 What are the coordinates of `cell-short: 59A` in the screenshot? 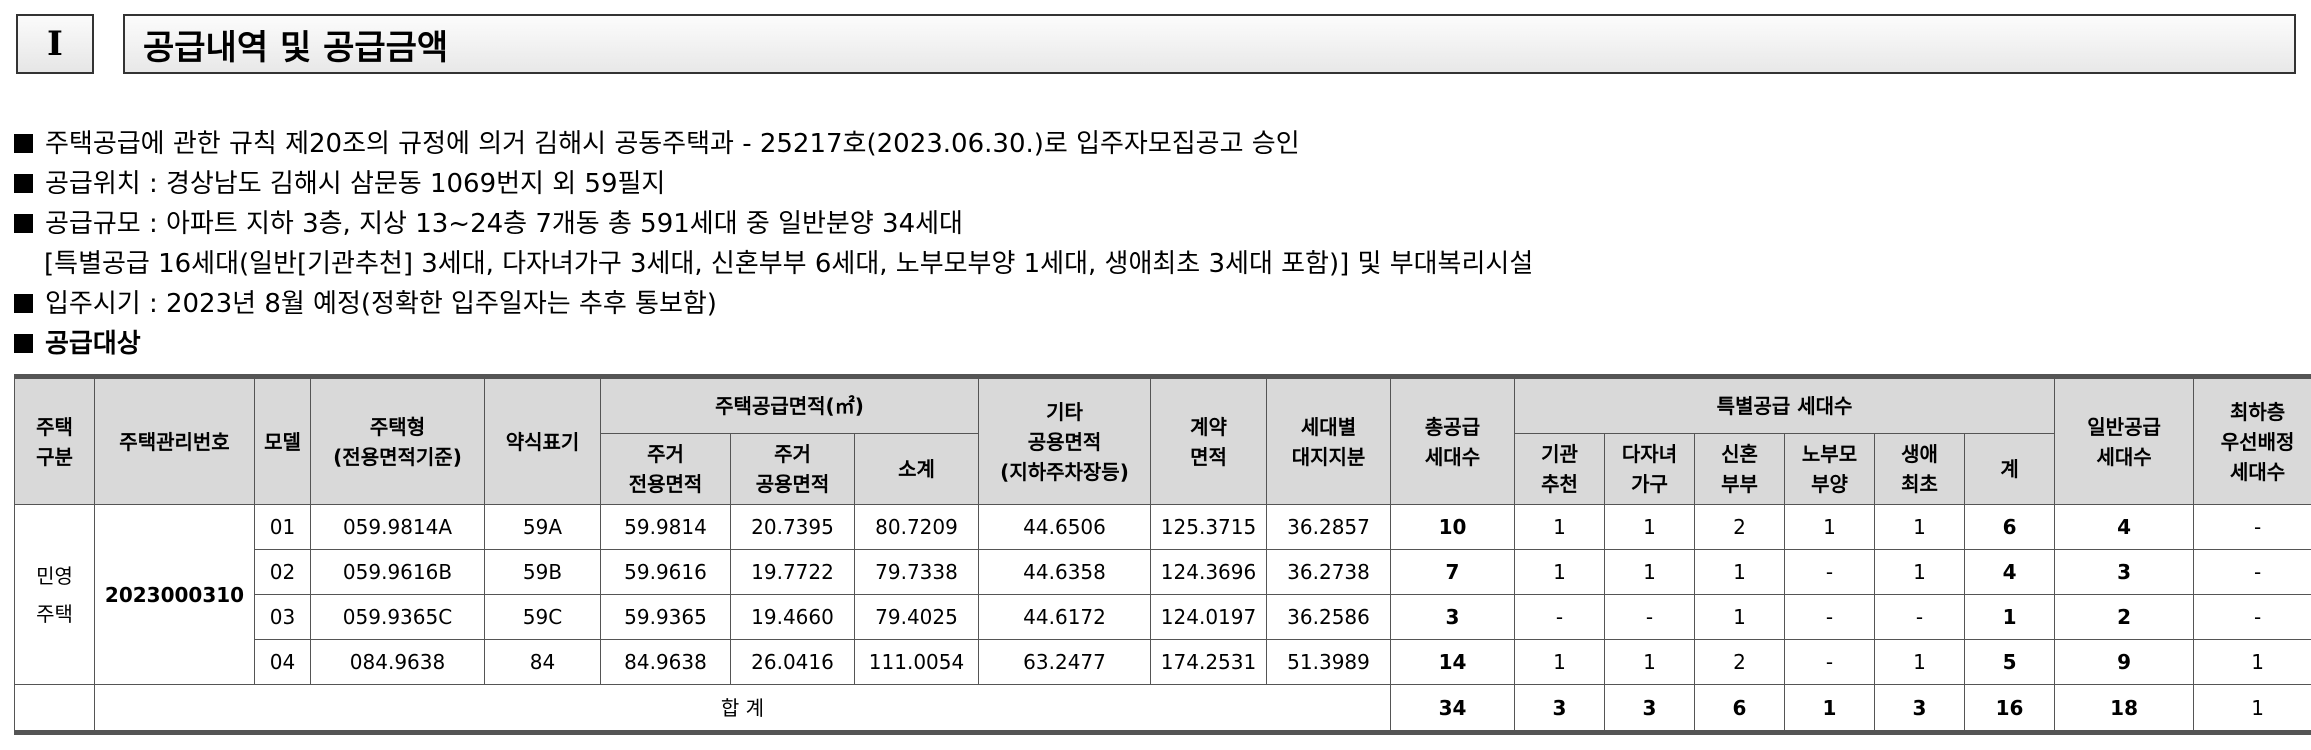 It's located at (542, 527).